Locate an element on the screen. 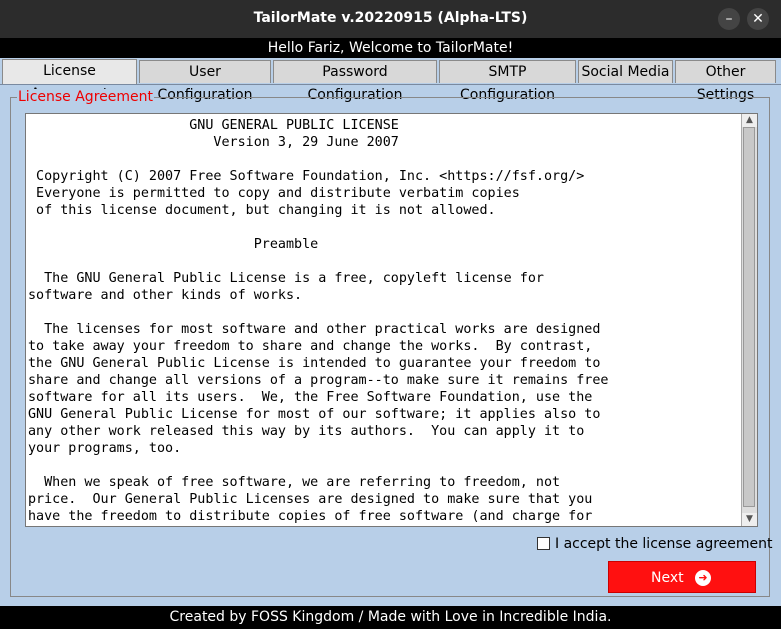  tab-password-configuration: Password Configuration is located at coordinates (355, 81).